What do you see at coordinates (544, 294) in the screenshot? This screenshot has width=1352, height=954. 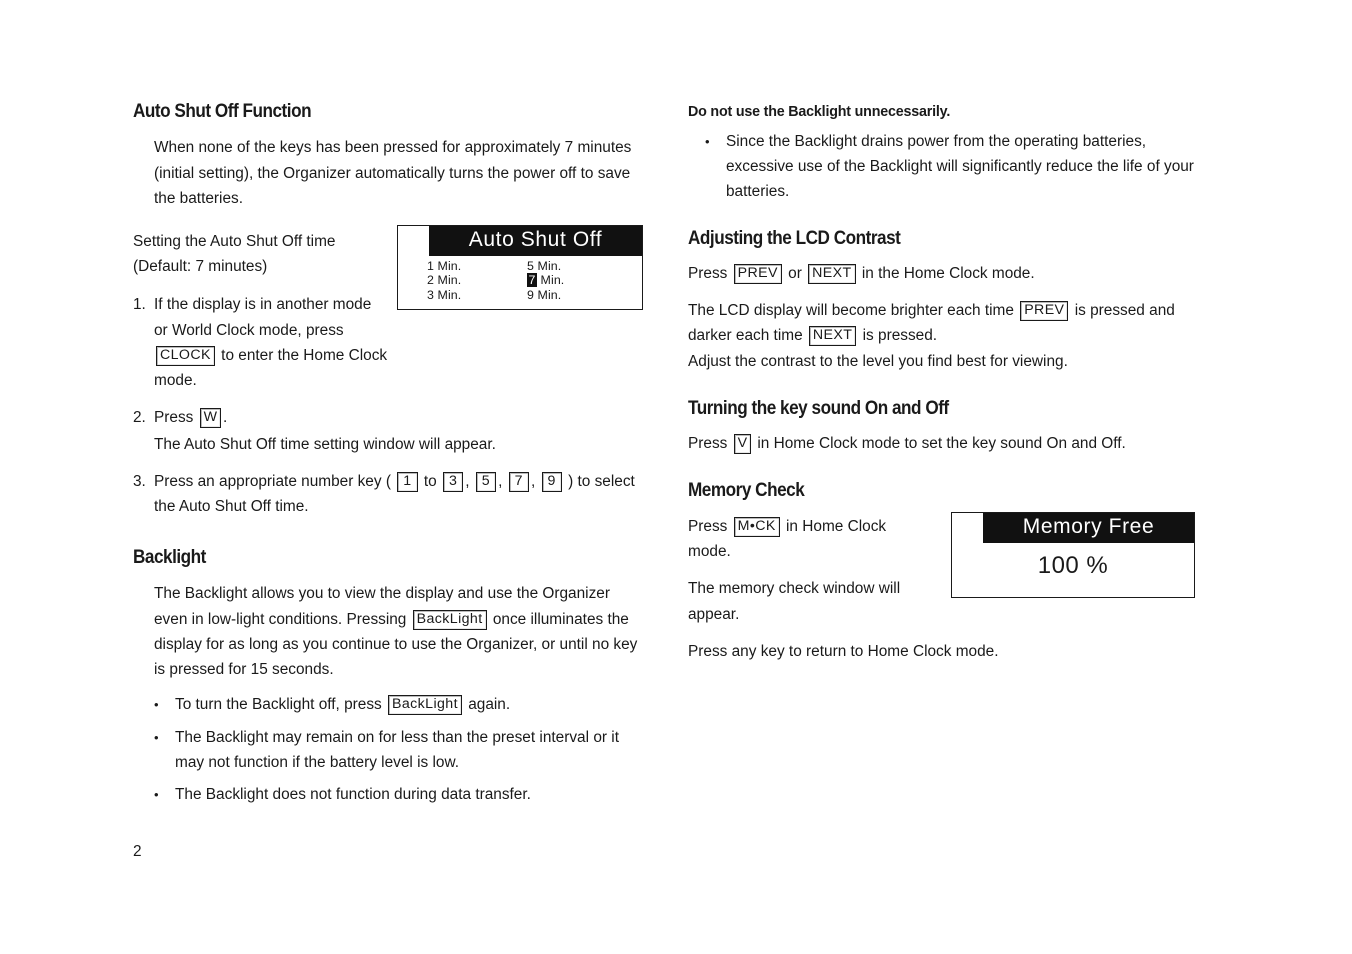 I see `option-9-min-label: 9 Min.` at bounding box center [544, 294].